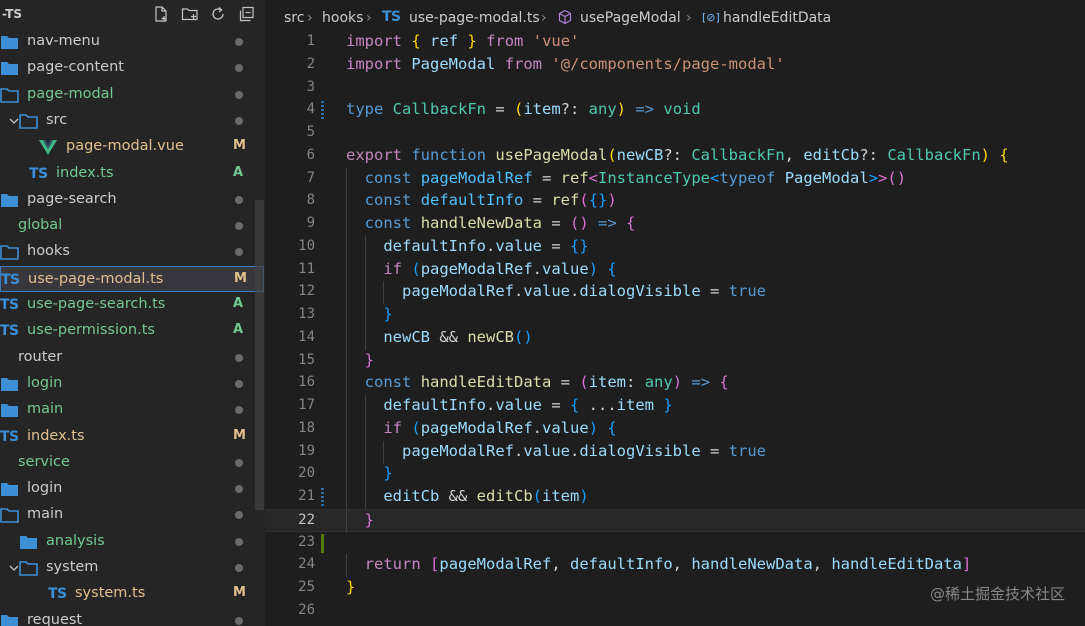  What do you see at coordinates (675, 133) in the screenshot?
I see `code-line: 5` at bounding box center [675, 133].